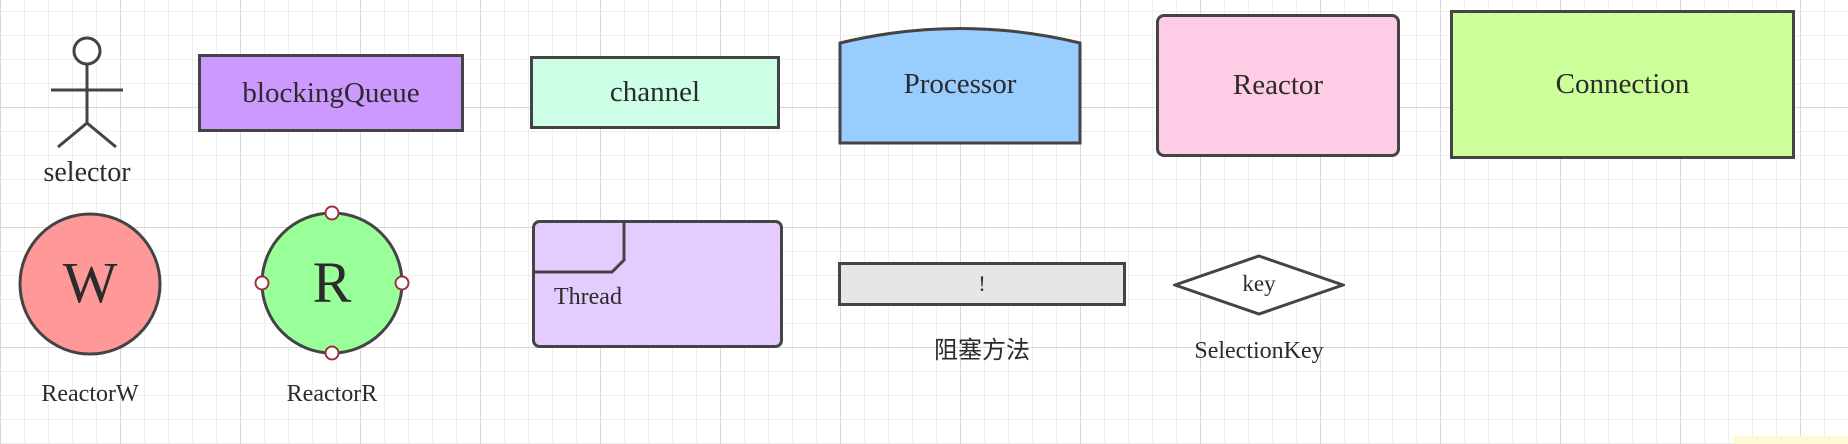  What do you see at coordinates (90, 394) in the screenshot?
I see `reactor-w-label: ReactorW` at bounding box center [90, 394].